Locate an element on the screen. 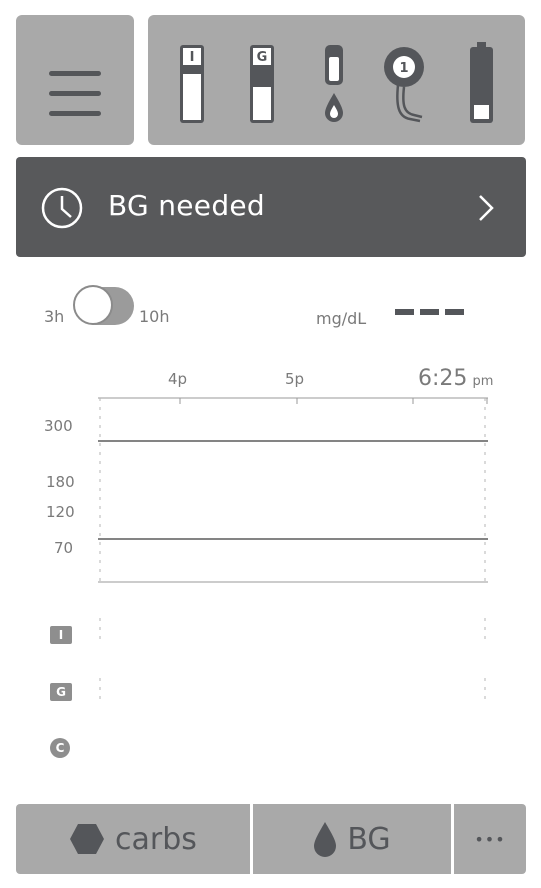  status-icons: I G 1 is located at coordinates (336, 82).